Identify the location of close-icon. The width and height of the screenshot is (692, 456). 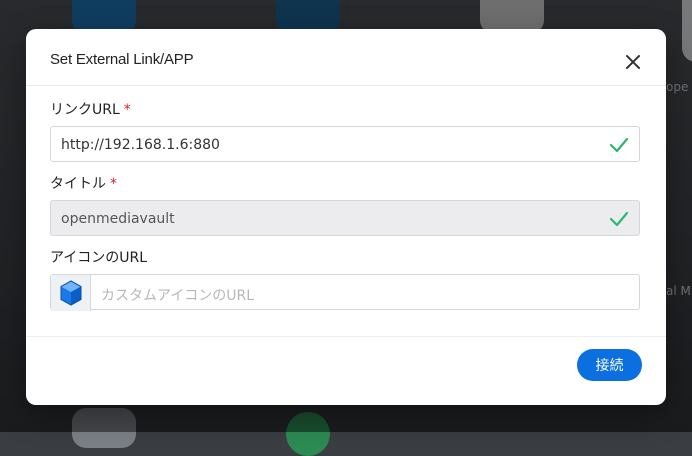
(633, 62).